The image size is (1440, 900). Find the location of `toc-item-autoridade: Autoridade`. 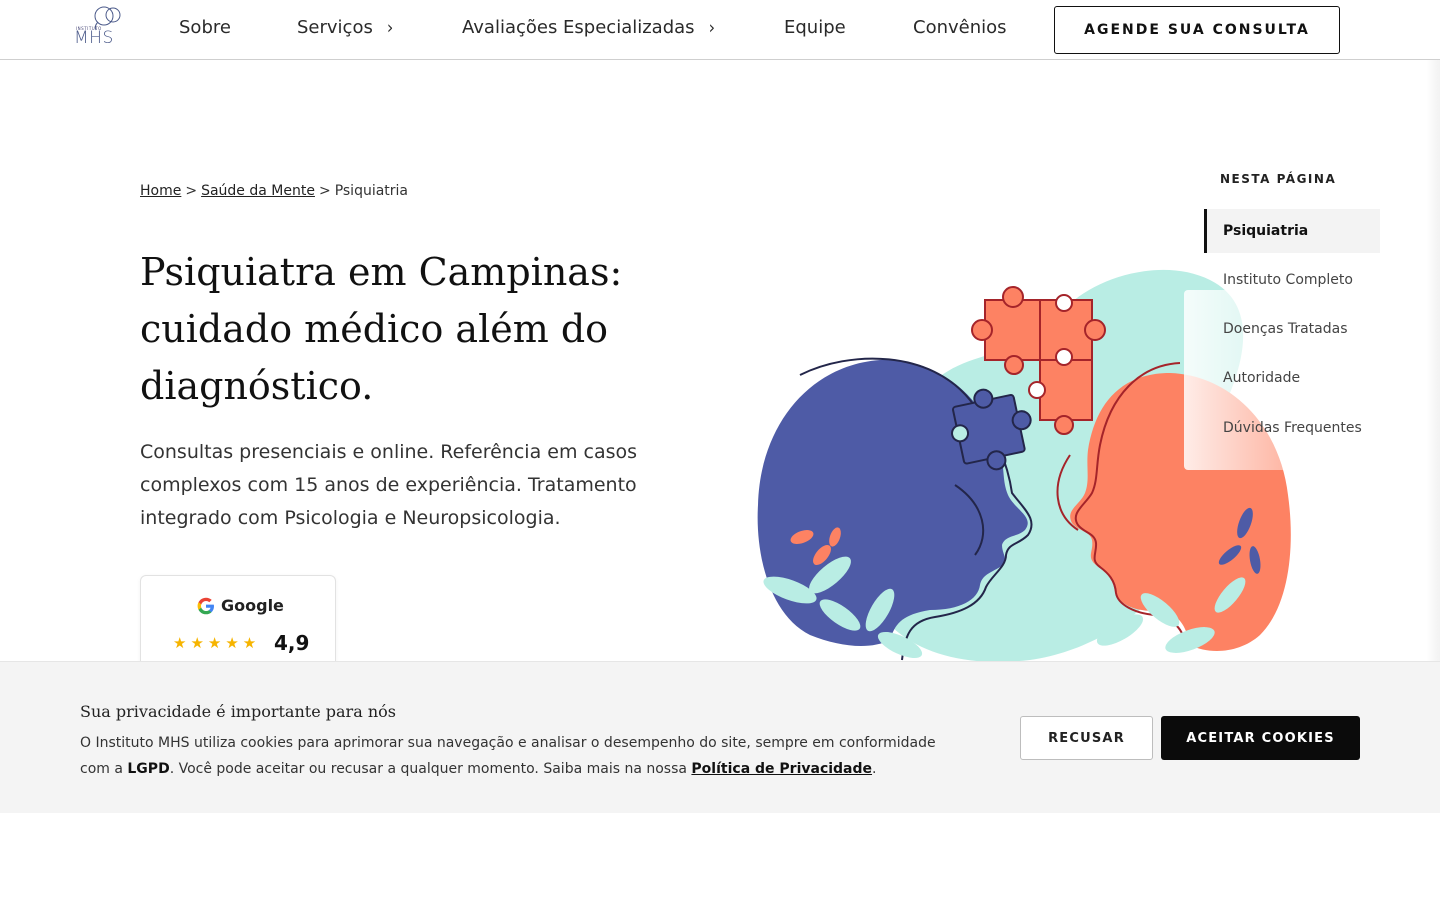

toc-item-autoridade: Autoridade is located at coordinates (1292, 378).